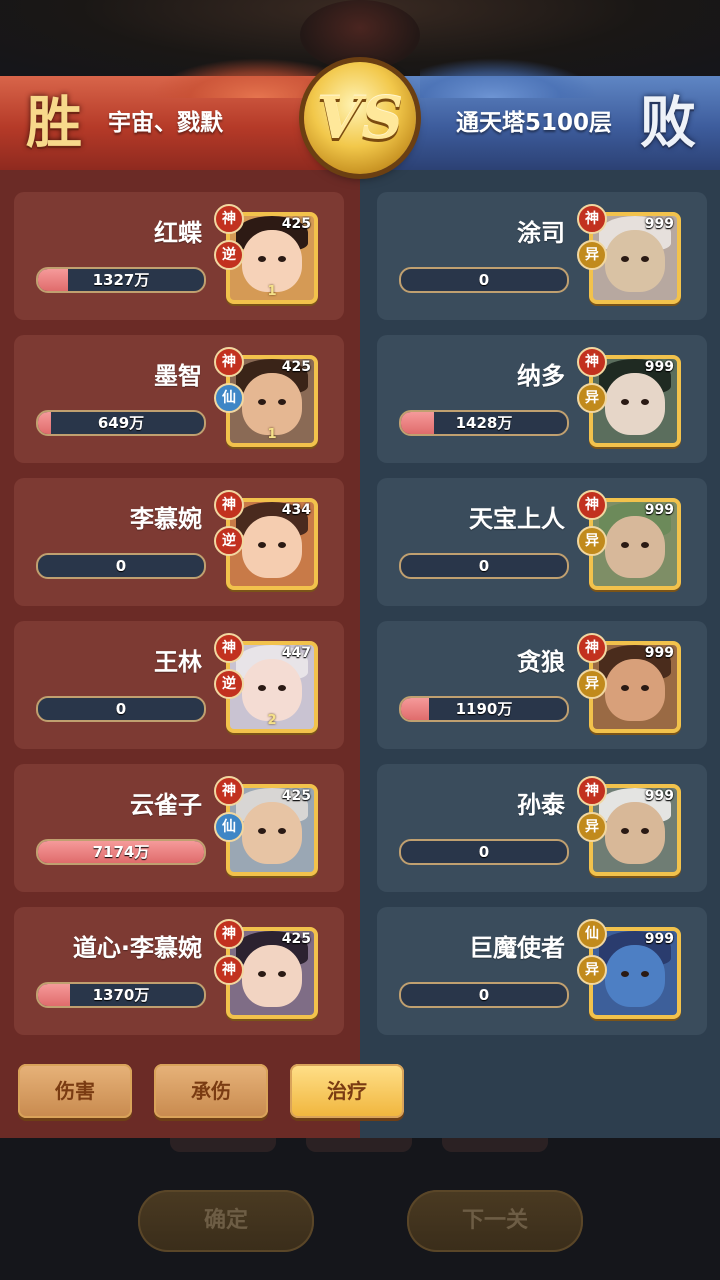 Image resolution: width=720 pixels, height=1280 pixels. I want to click on blue-flame-decoration, so click(510, 78).